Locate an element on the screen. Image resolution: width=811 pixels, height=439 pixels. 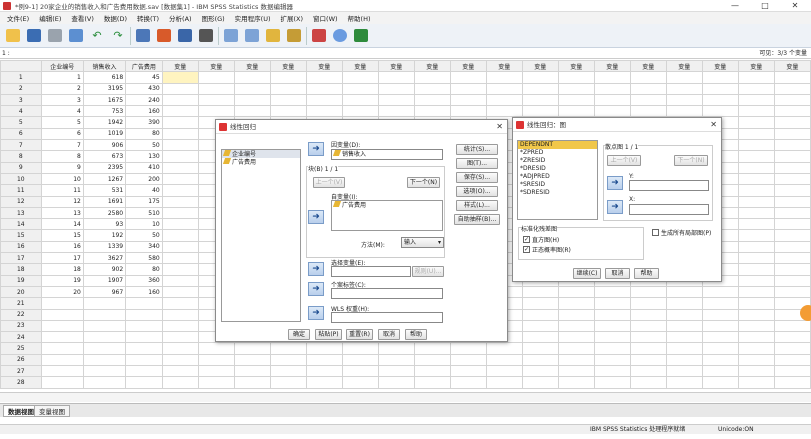
row-number: 21 is located at coordinates (21, 303).